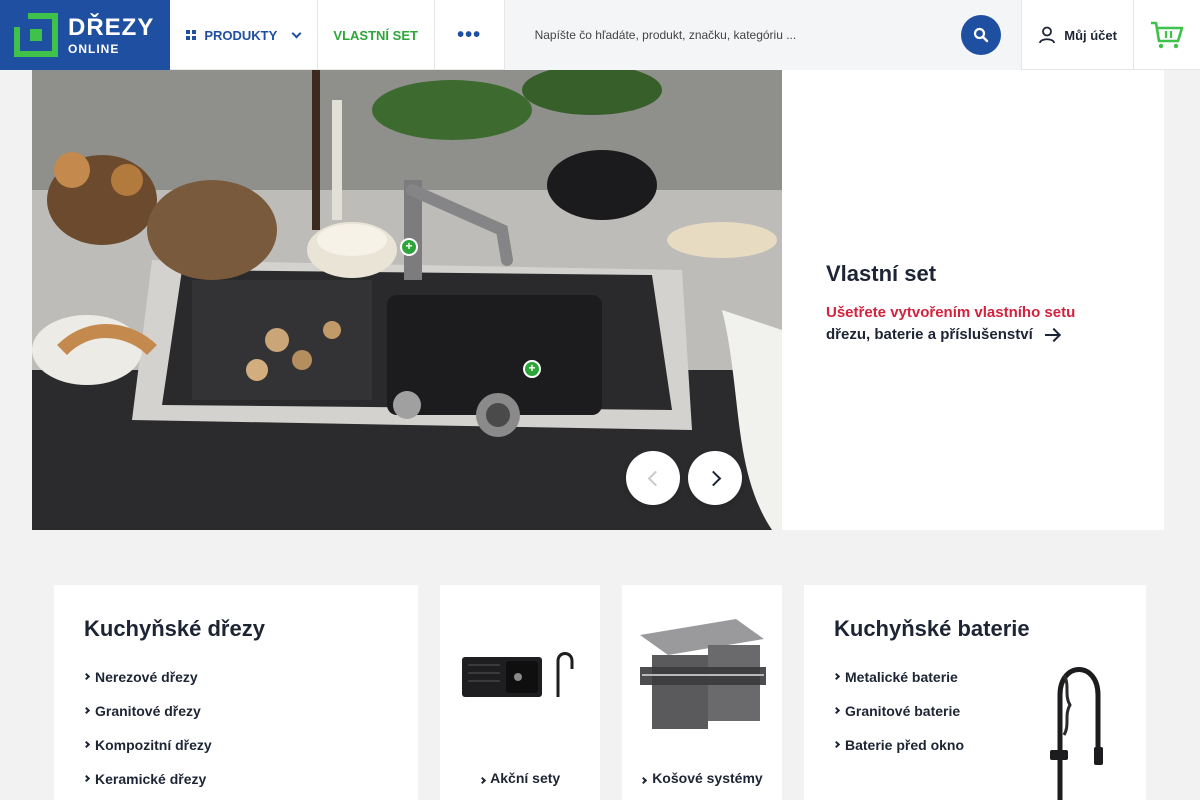 The height and width of the screenshot is (800, 1200). What do you see at coordinates (147, 754) in the screenshot?
I see `sinks-item: Kompozitní dřezy` at bounding box center [147, 754].